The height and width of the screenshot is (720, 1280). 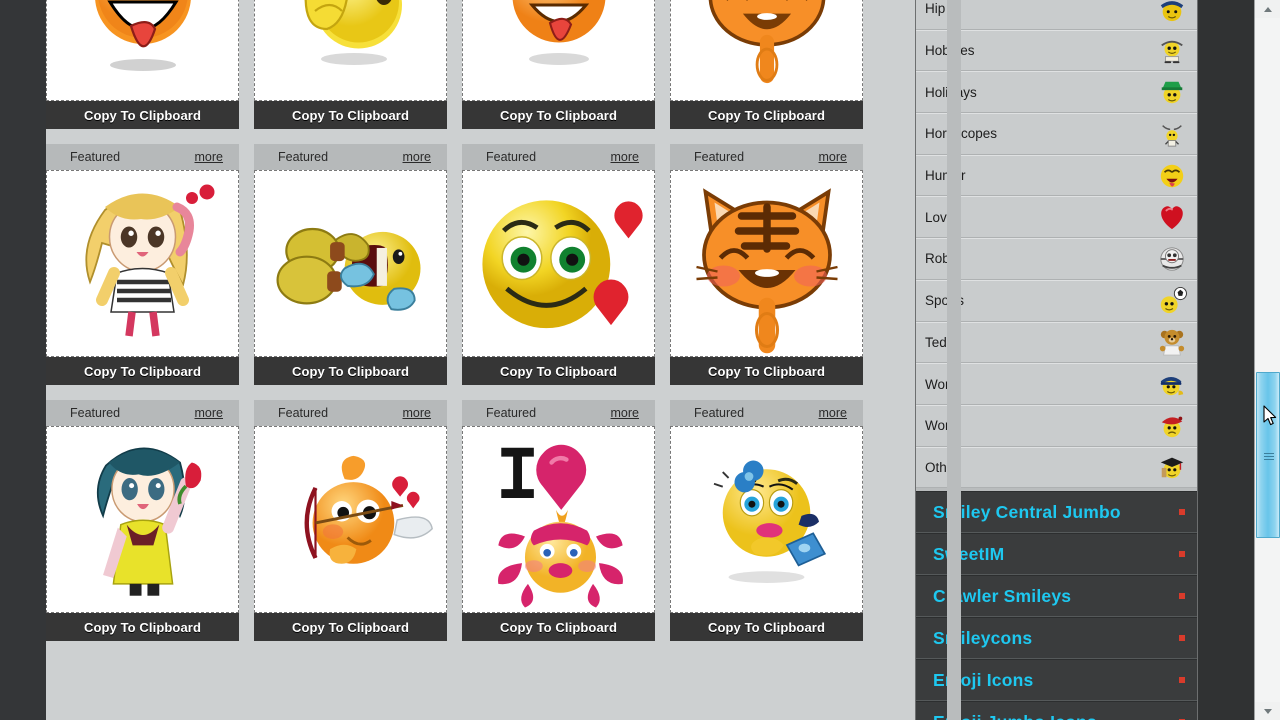 I want to click on soccer-smiley-icon, so click(x=1172, y=301).